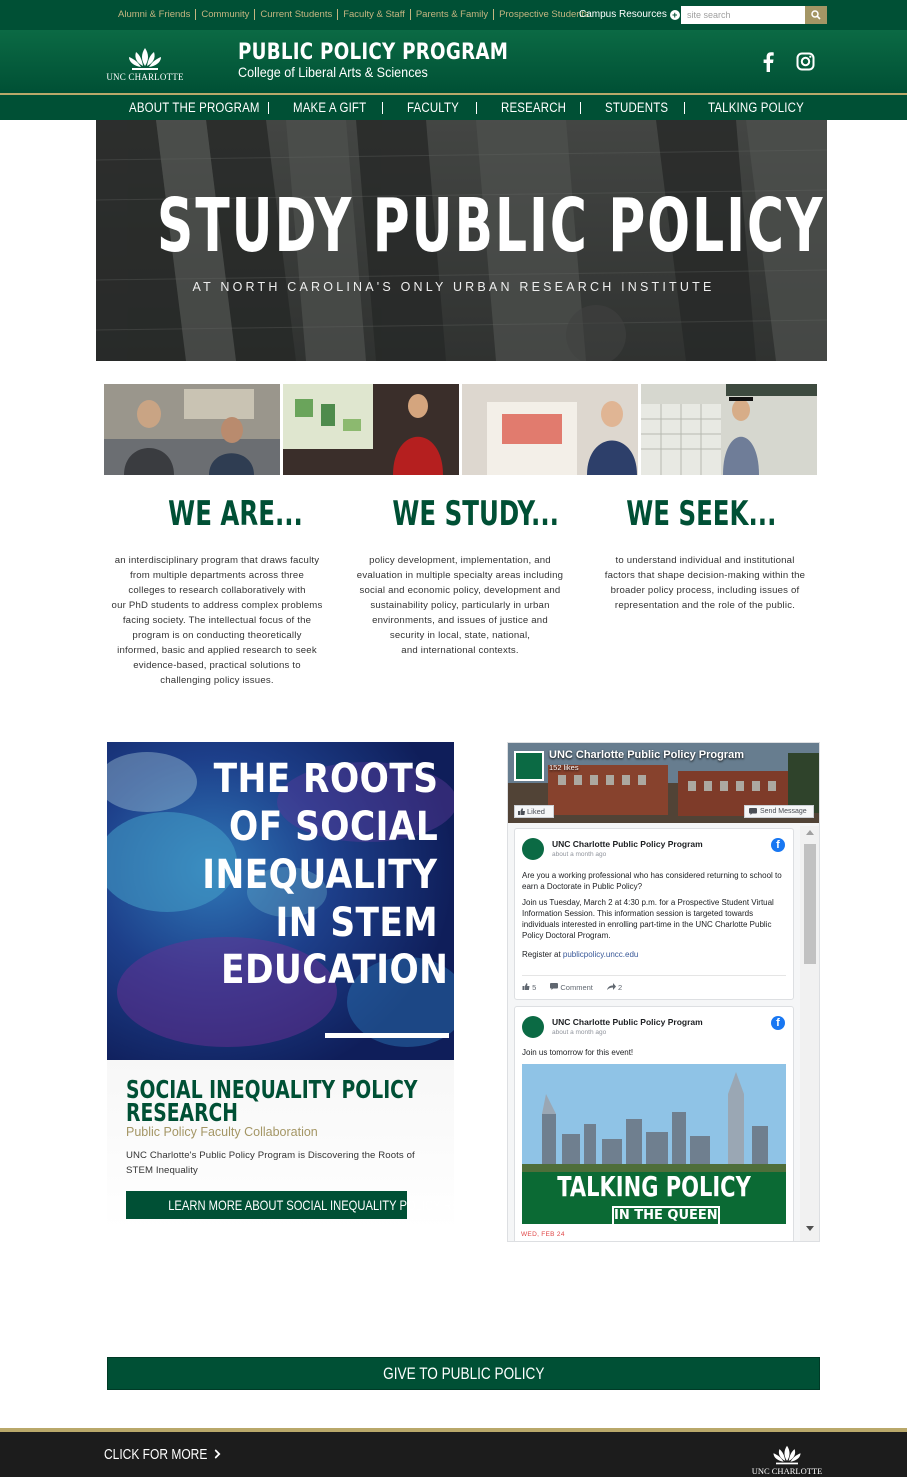  What do you see at coordinates (222, 1132) in the screenshot?
I see `feature-subheading: Public Policy Faculty Collaboration` at bounding box center [222, 1132].